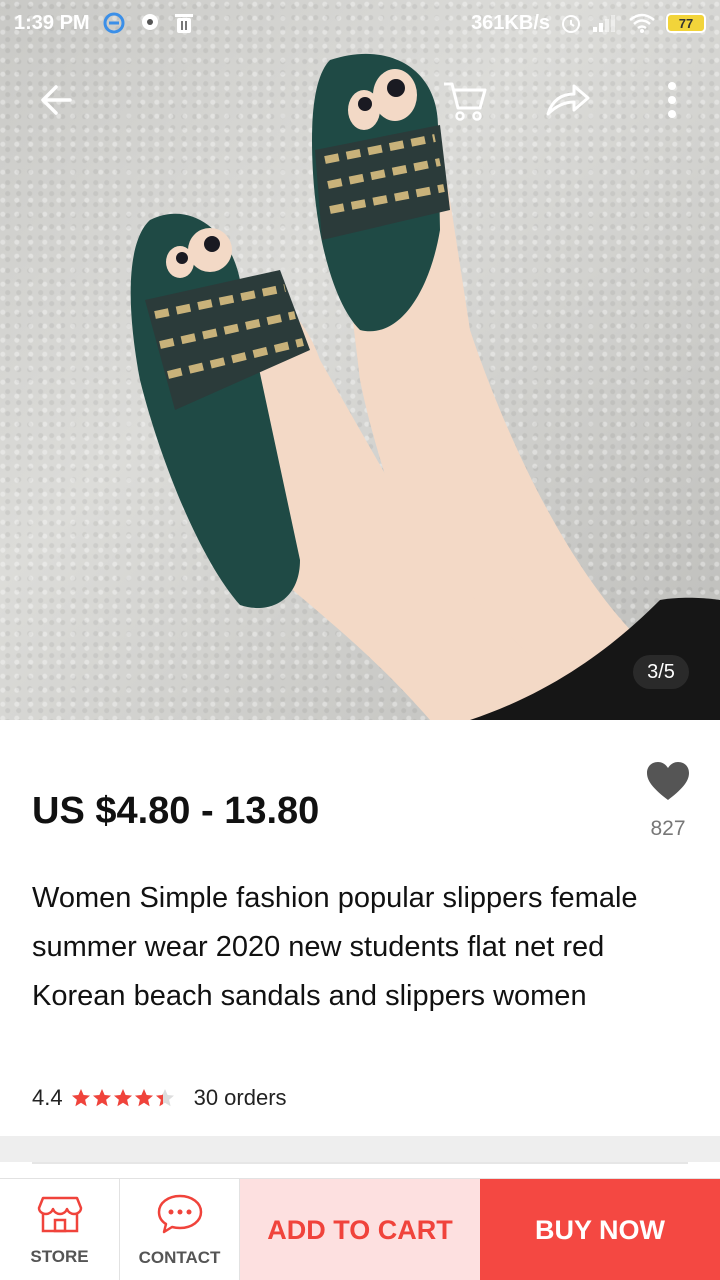  I want to click on rating-value: 4.4, so click(47, 1097).